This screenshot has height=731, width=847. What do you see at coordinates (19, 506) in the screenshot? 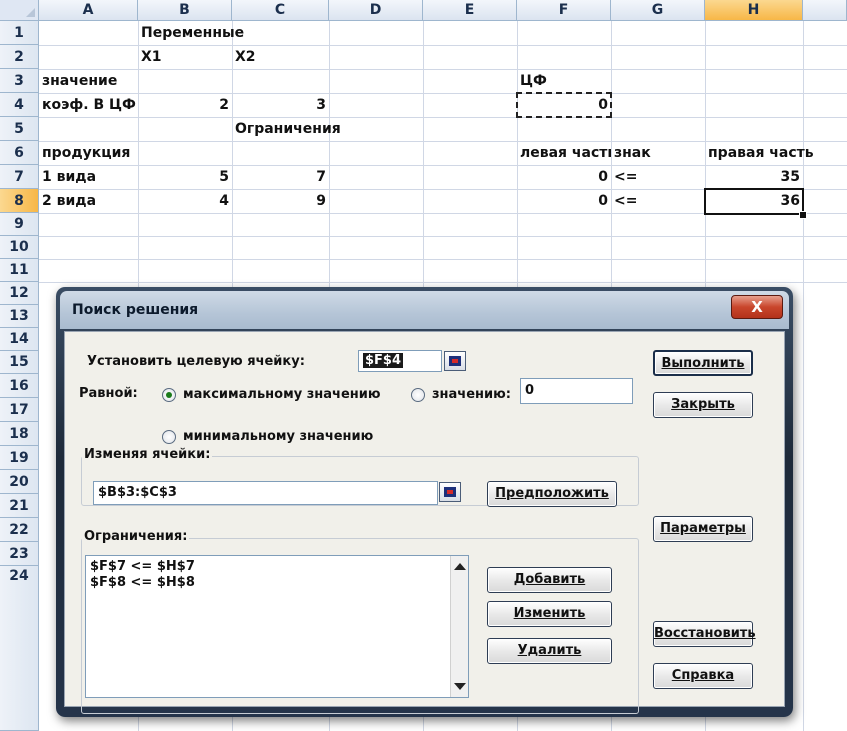
I see `row-header-21: 21` at bounding box center [19, 506].